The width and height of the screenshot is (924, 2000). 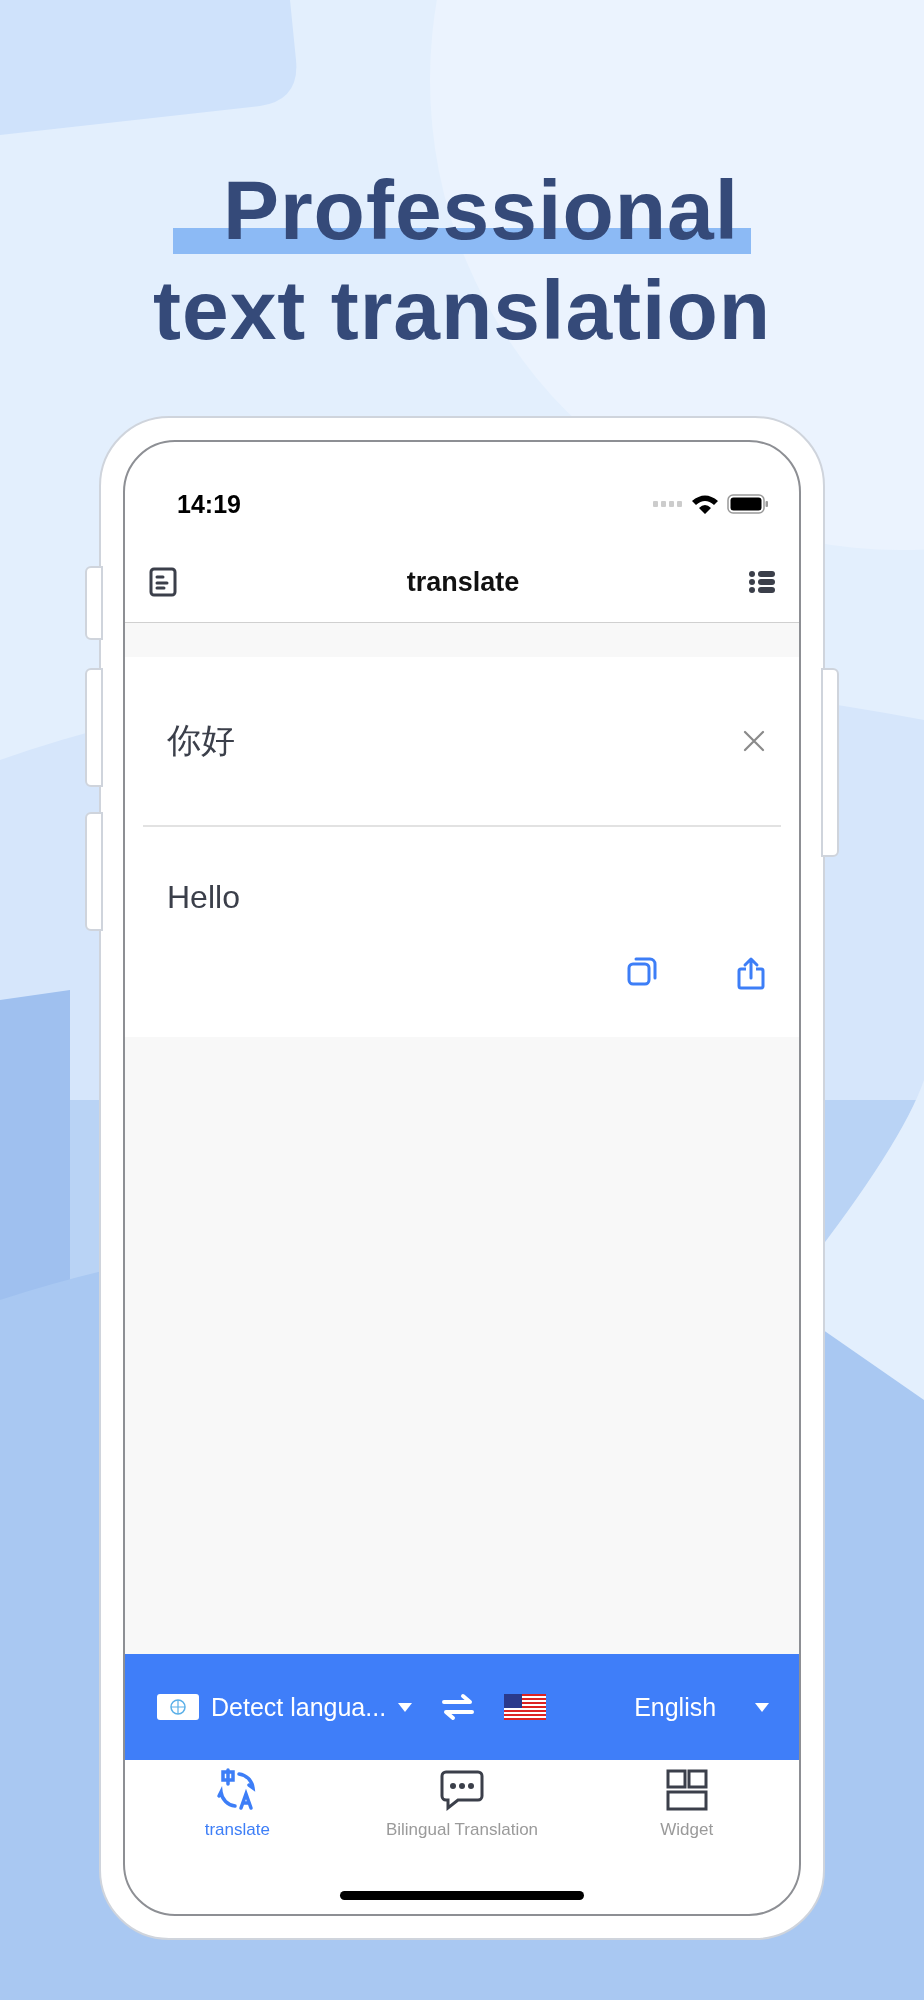 I want to click on tab: Widget, so click(x=686, y=1804).